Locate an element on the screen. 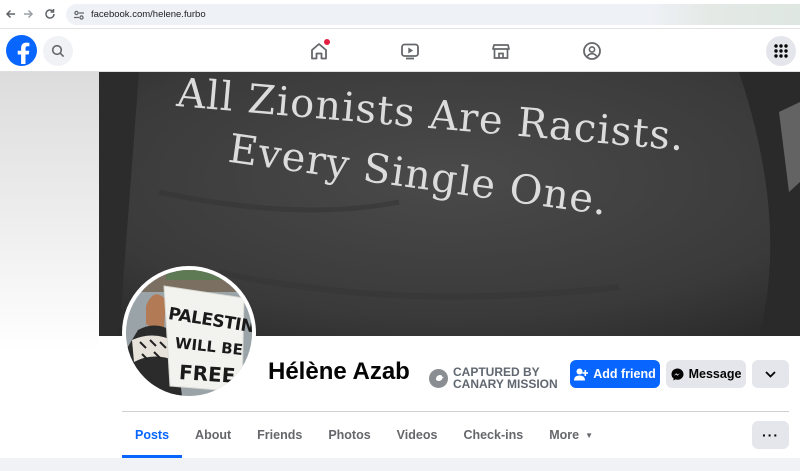 This screenshot has height=471, width=800. profile-more-dropdown is located at coordinates (770, 374).